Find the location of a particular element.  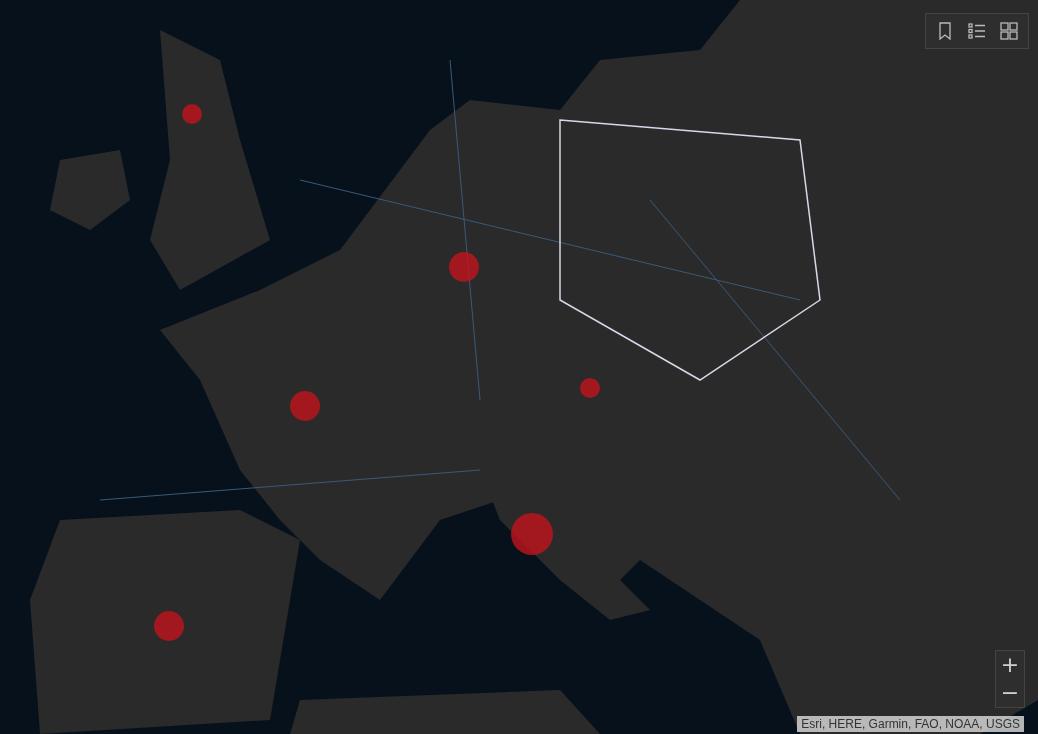

list-icon is located at coordinates (977, 31).